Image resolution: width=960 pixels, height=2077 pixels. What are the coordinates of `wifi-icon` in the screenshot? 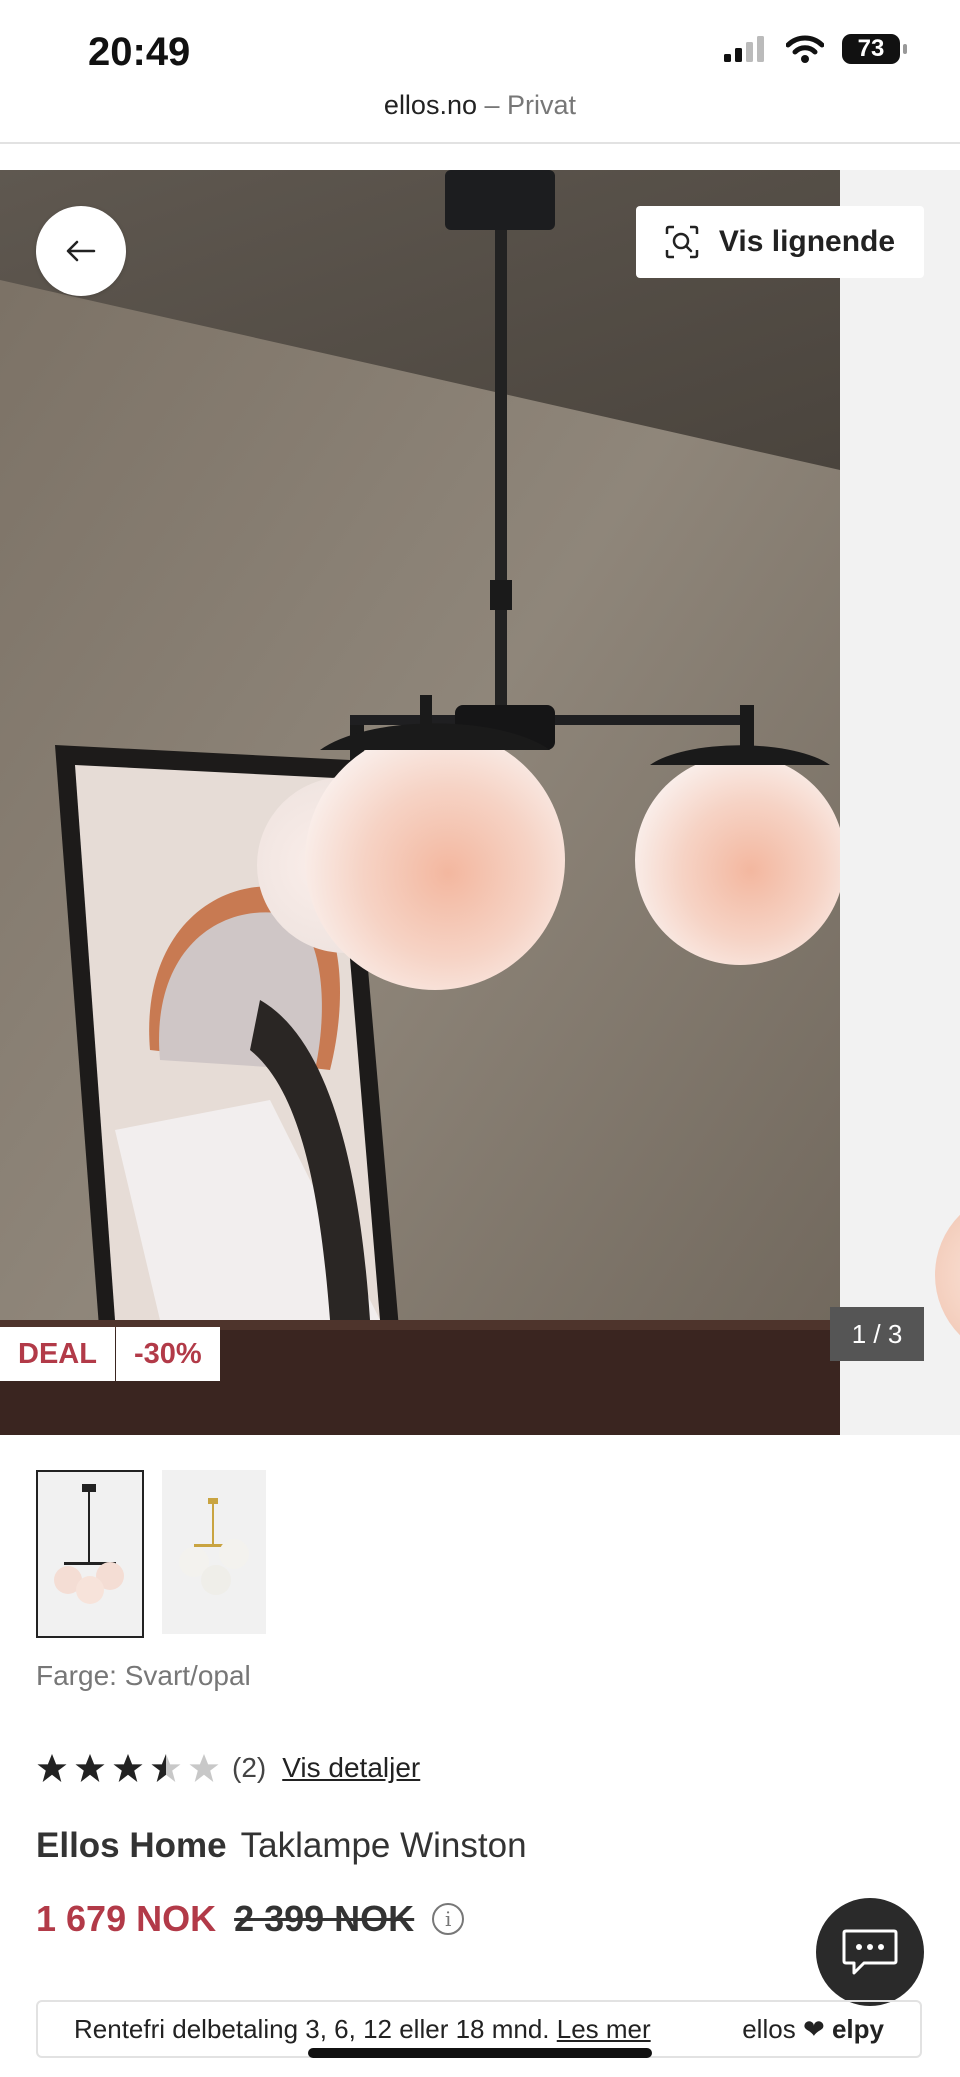 It's located at (805, 49).